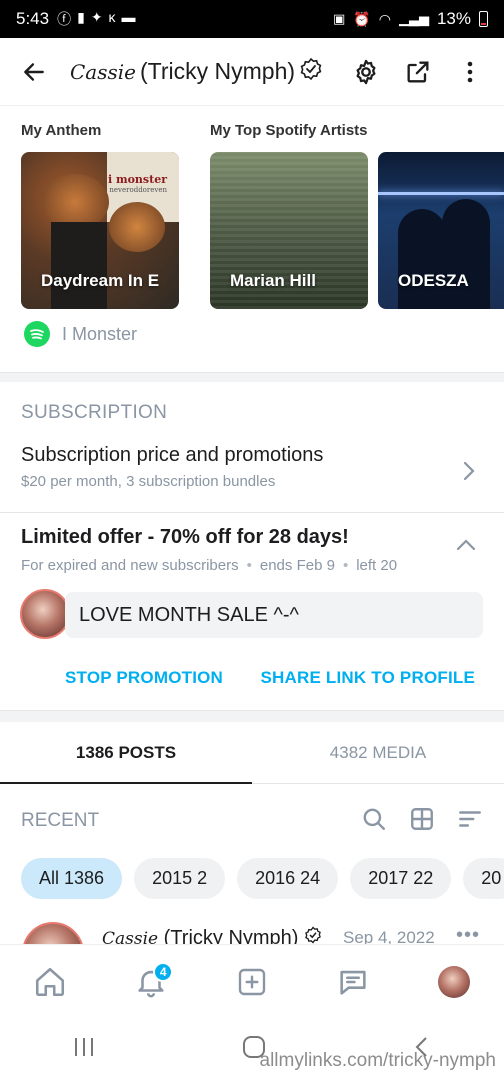  I want to click on home-icon, so click(50, 982).